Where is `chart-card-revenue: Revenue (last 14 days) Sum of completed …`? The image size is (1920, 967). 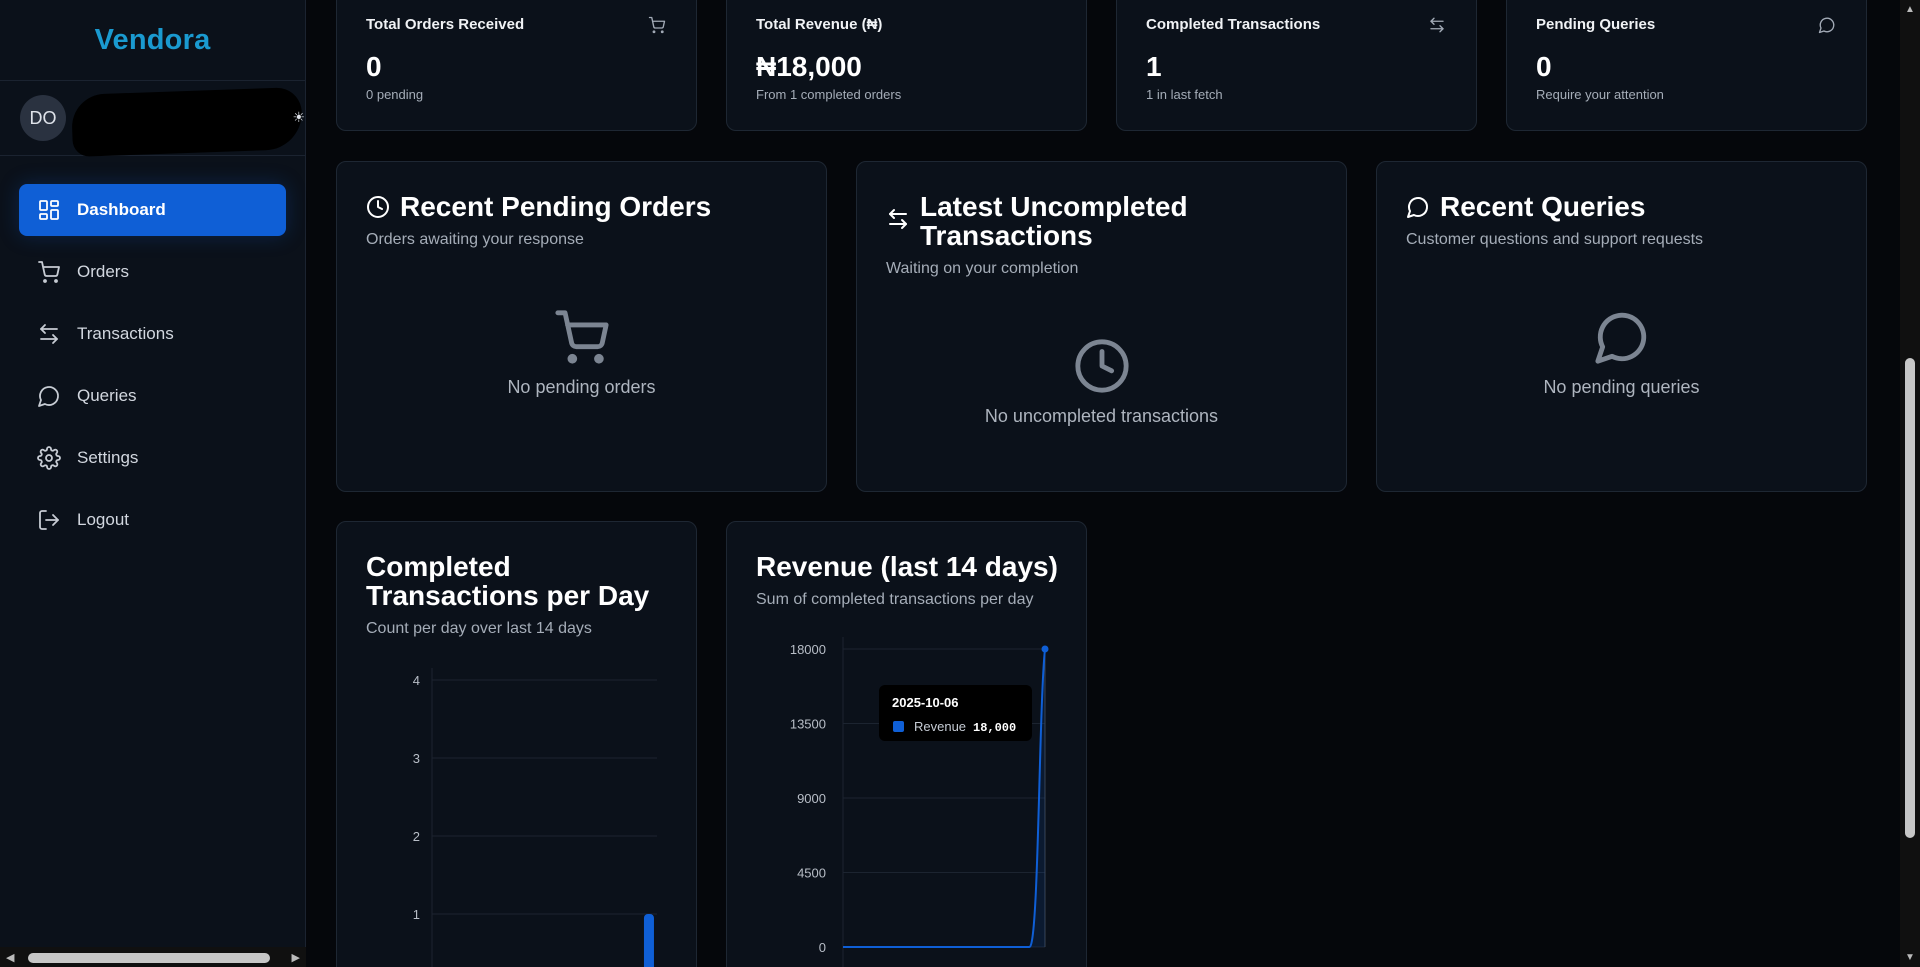 chart-card-revenue: Revenue (last 14 days) Sum of completed … is located at coordinates (906, 744).